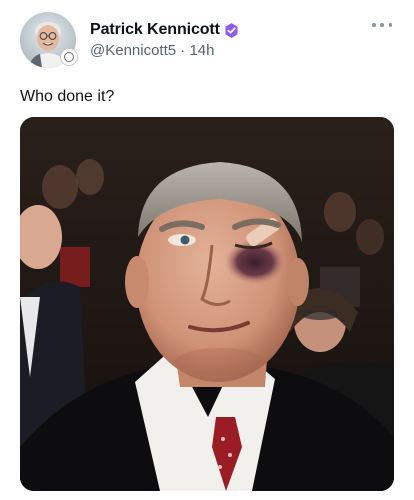  Describe the element at coordinates (201, 50) in the screenshot. I see `post-timestamp: 14h` at that location.